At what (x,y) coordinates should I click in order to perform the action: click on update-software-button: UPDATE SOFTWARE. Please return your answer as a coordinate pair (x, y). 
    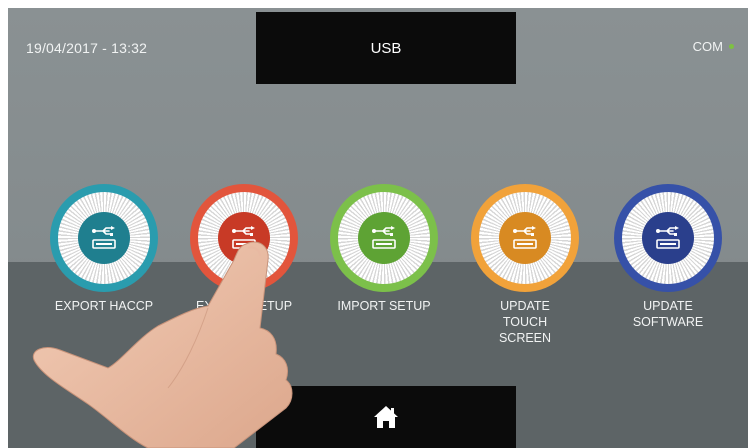
    Looking at the image, I should click on (668, 257).